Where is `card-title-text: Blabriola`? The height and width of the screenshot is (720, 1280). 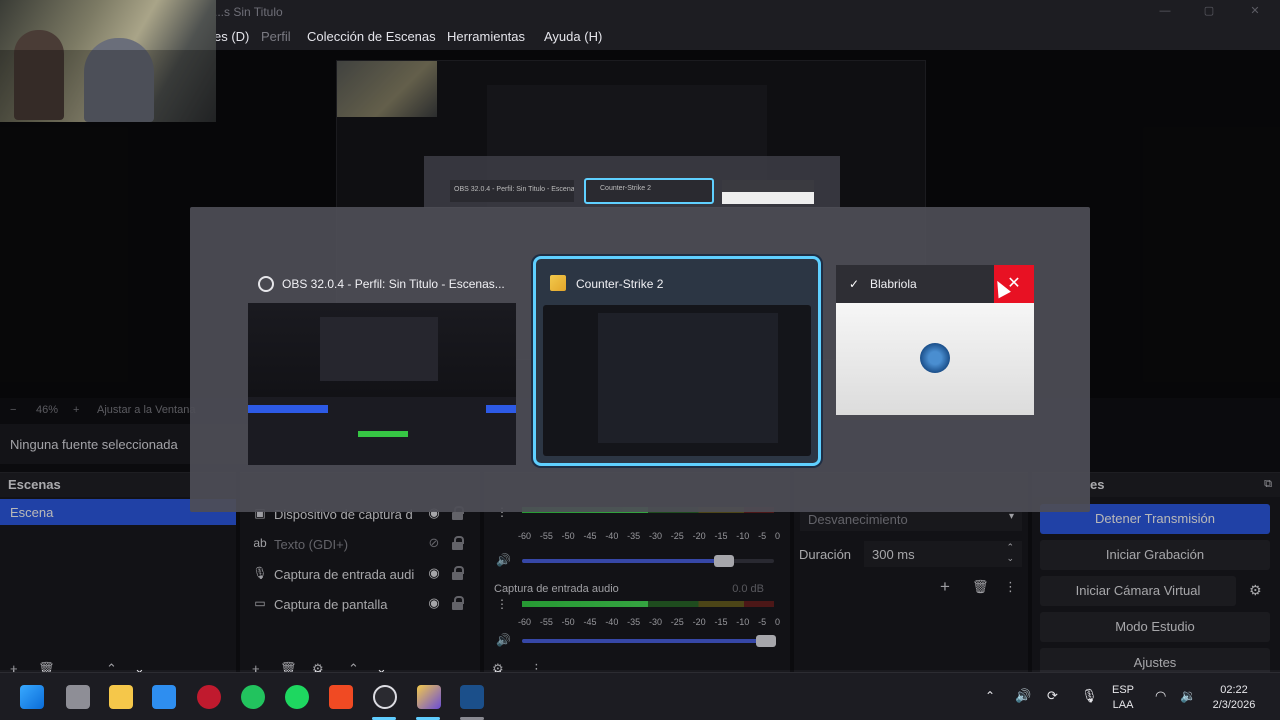
card-title-text: Blabriola is located at coordinates (893, 284).